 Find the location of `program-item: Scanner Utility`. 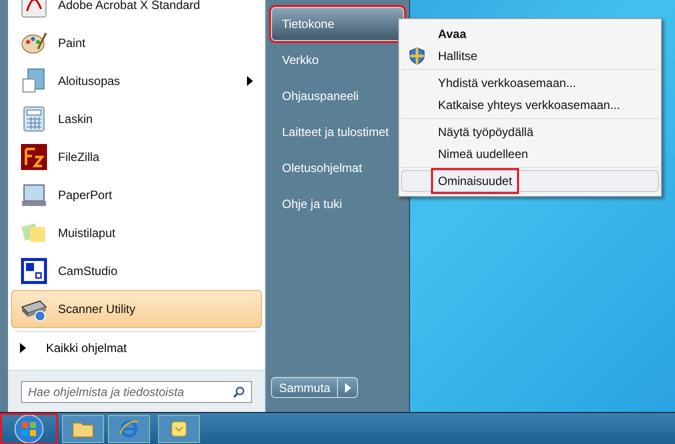

program-item: Scanner Utility is located at coordinates (136, 309).